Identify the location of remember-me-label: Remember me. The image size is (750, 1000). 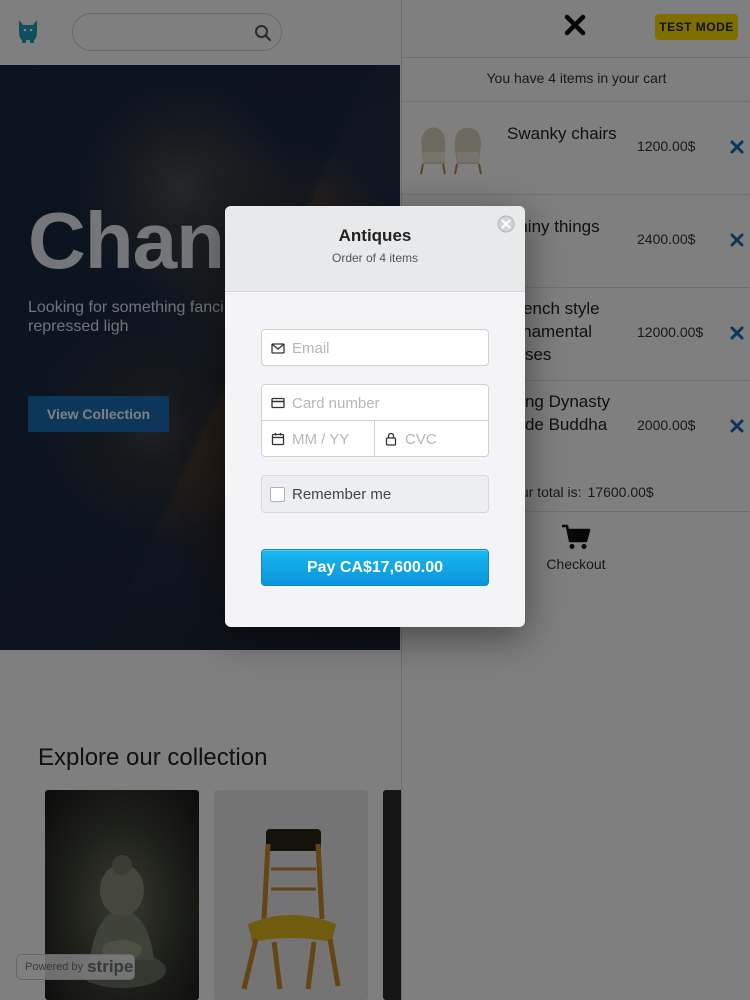
(342, 494).